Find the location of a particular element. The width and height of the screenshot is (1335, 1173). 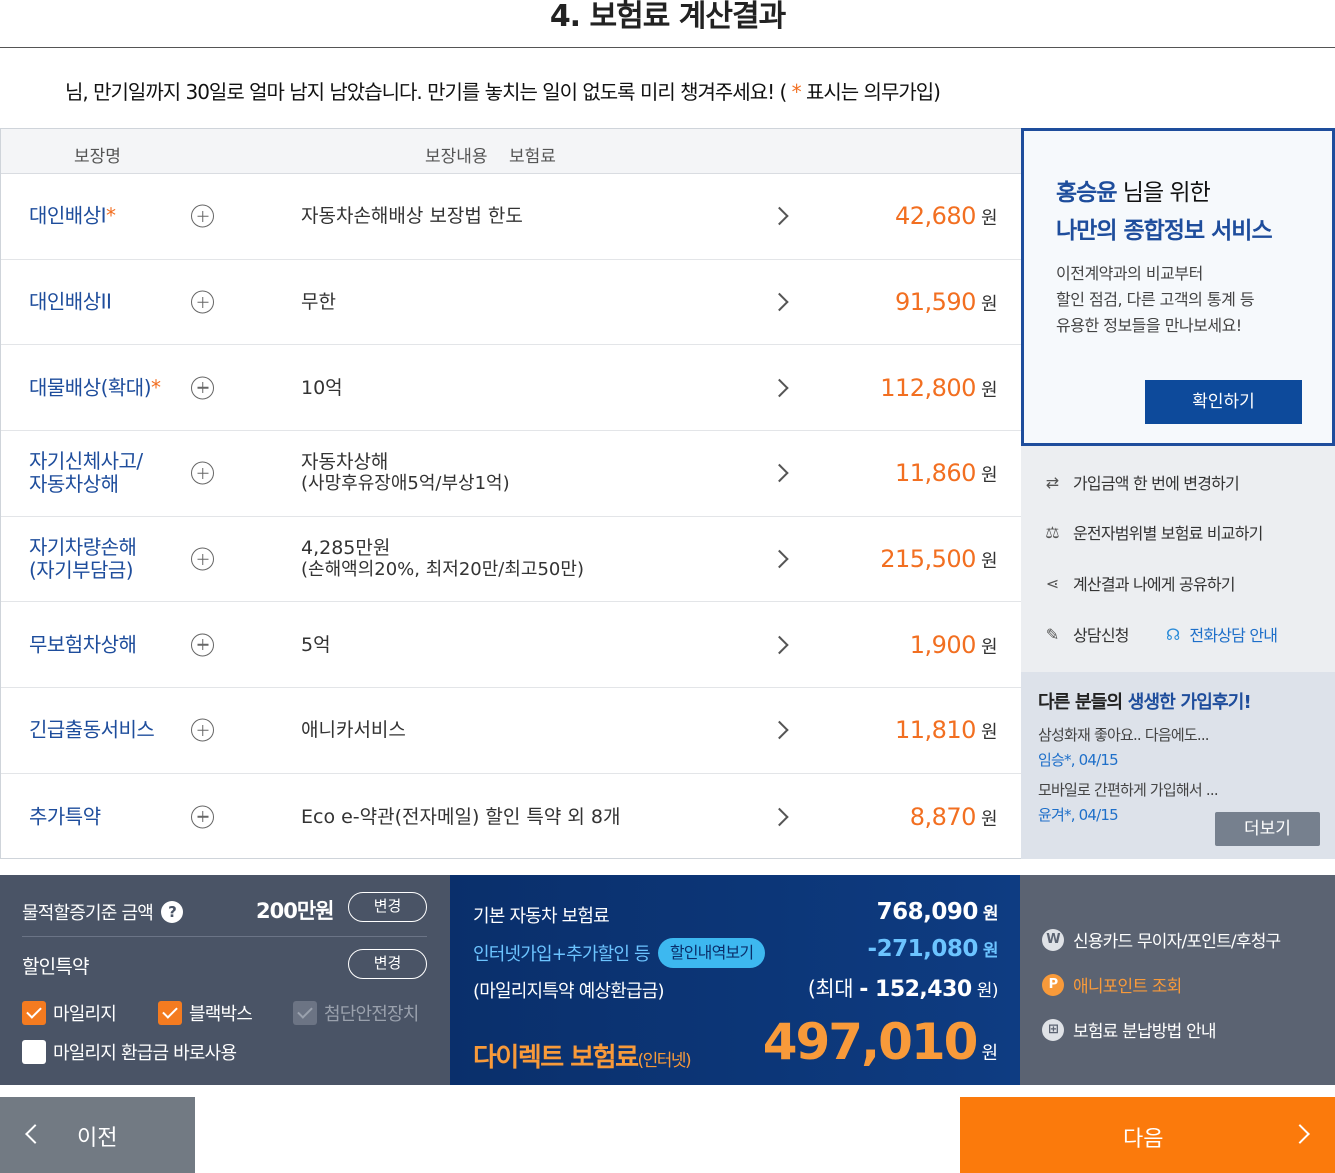

coverage-name-text: 자기차량손해 (자기부담금) is located at coordinates (83, 559).